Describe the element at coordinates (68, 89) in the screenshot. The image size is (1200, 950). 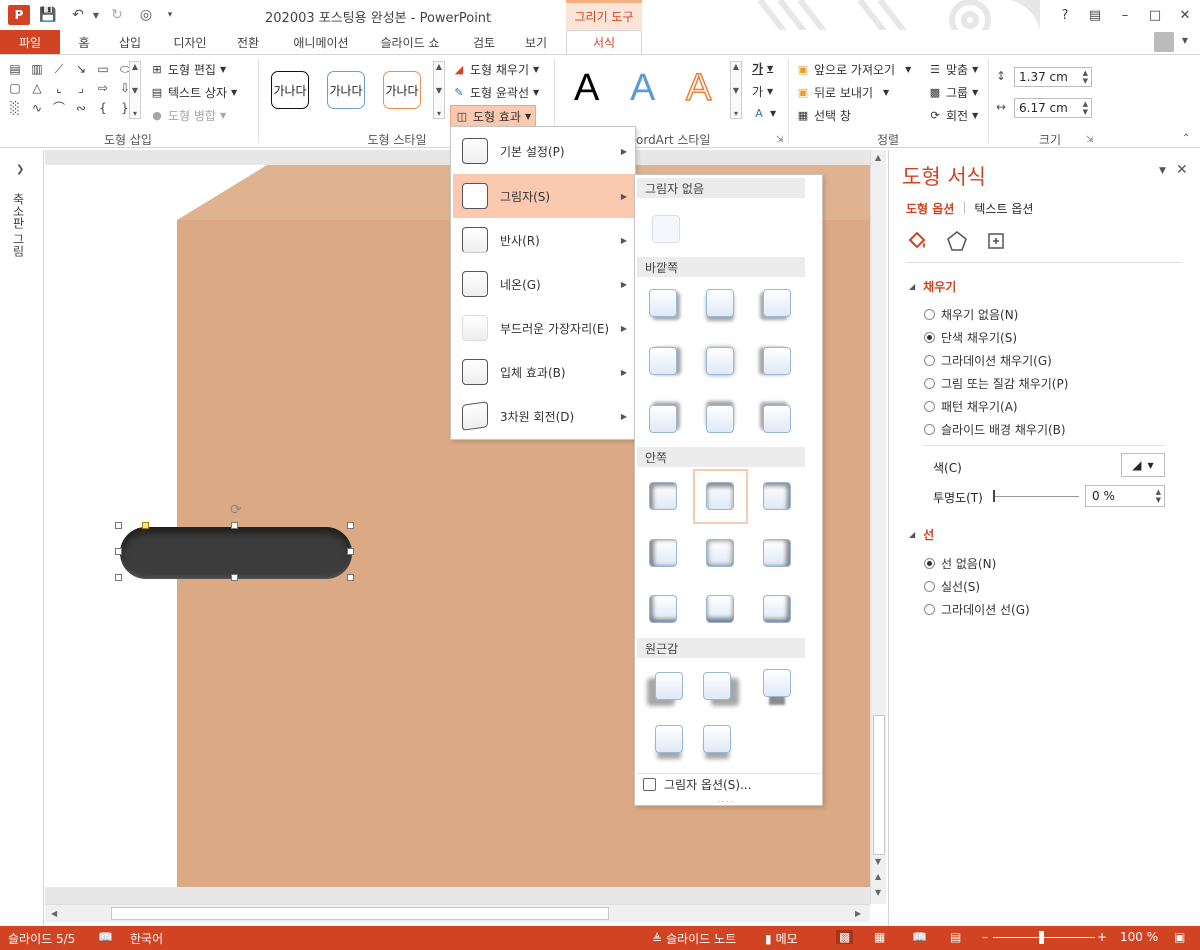
I see `shape-gallery: ▤ ▥ ⟋ ↘ ▭ ⬭ ▢ △ ⌞ ⌟ ⇨ ⇩ ░ ∿ ⌒ ∾ { }` at that location.